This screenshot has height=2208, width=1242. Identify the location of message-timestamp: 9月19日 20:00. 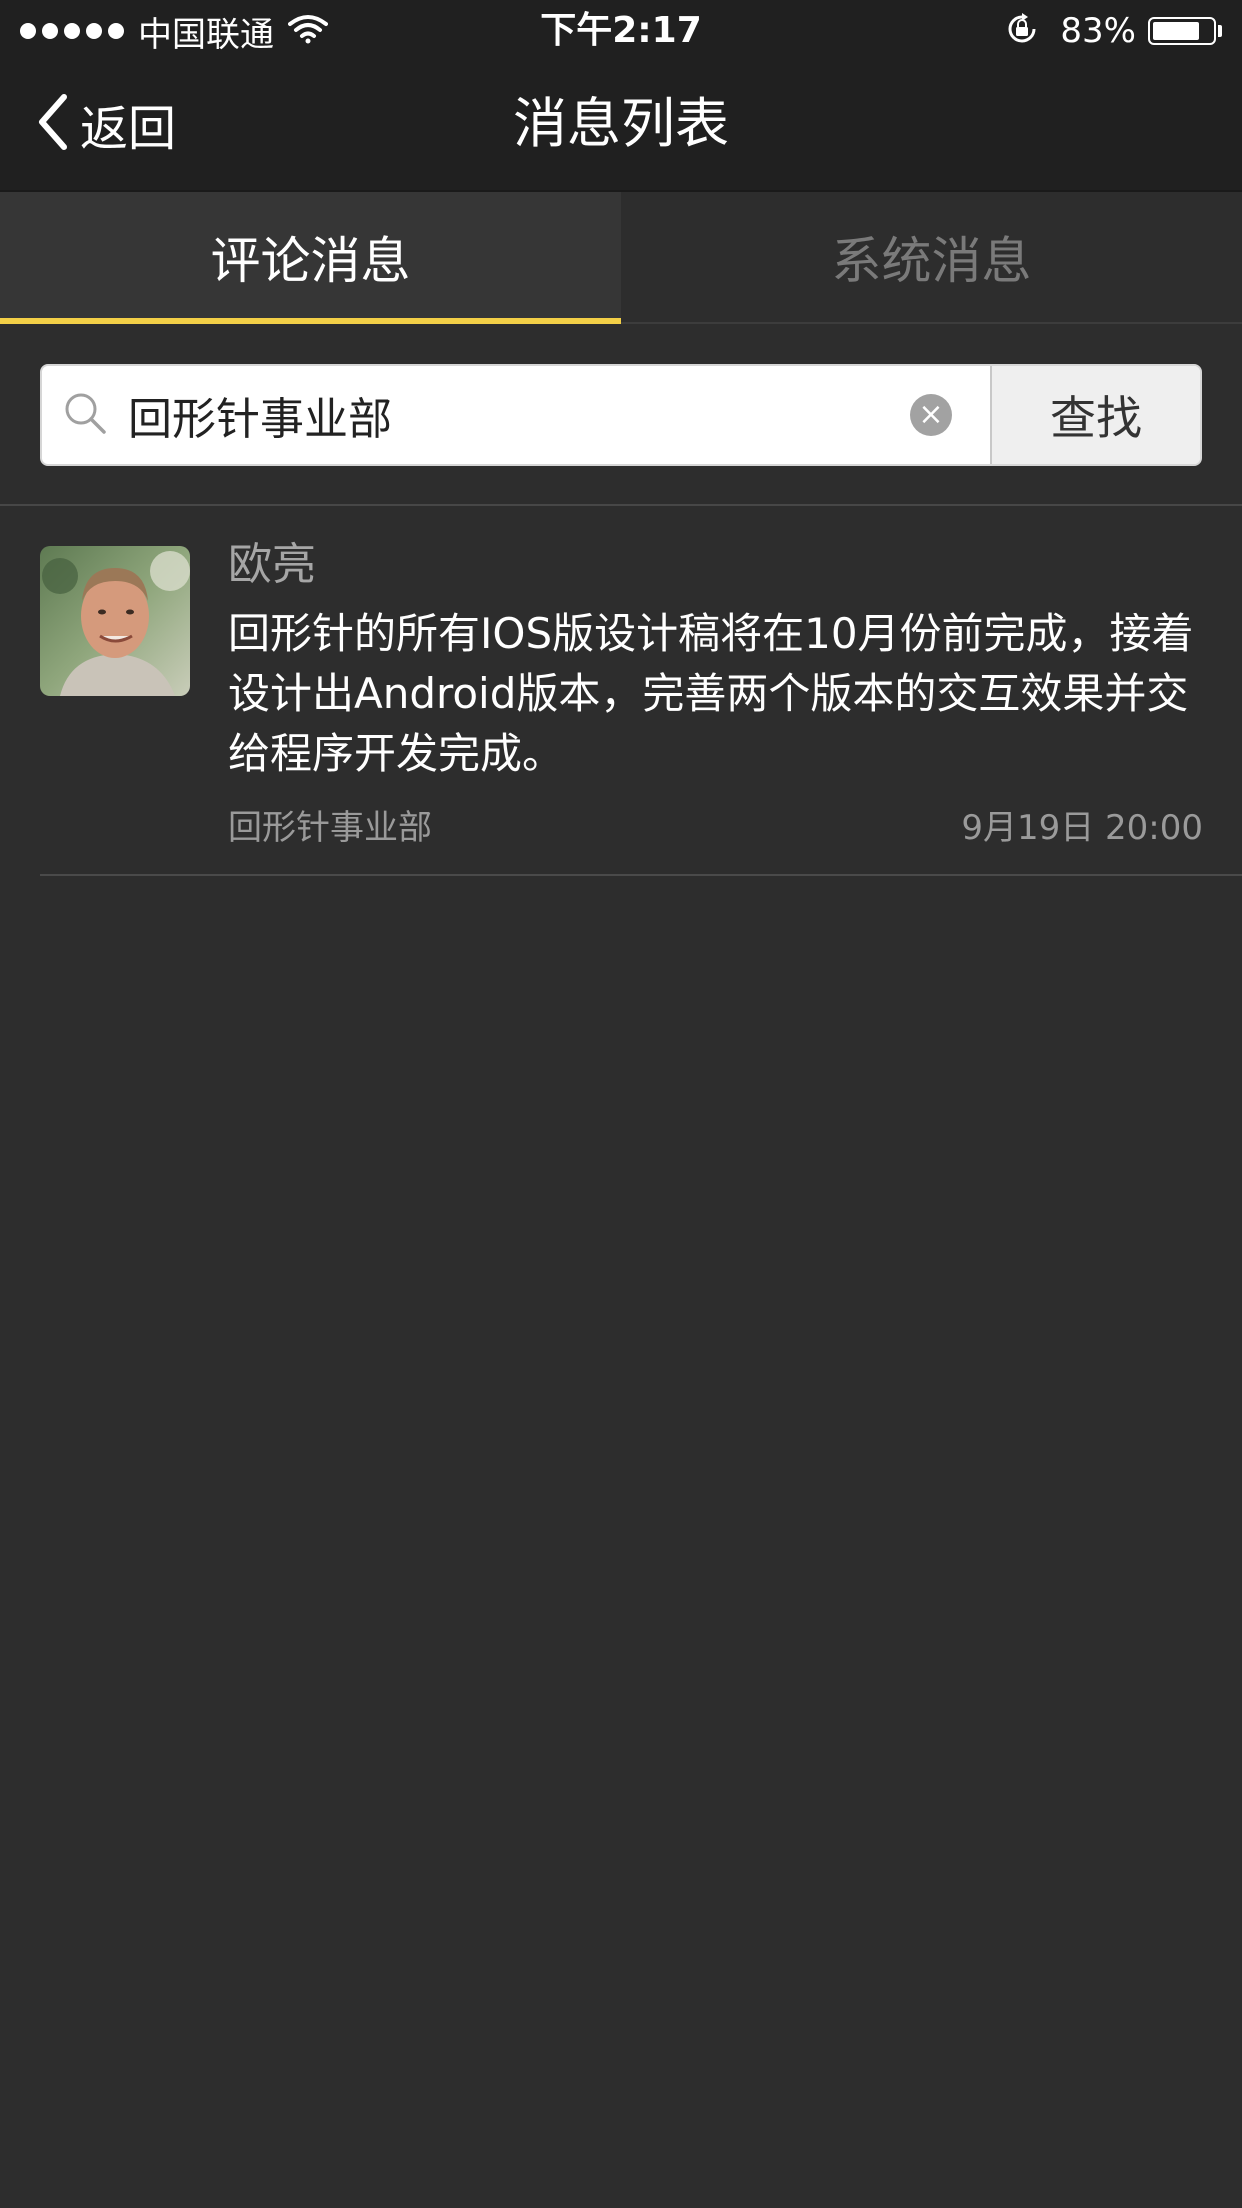
(1082, 828).